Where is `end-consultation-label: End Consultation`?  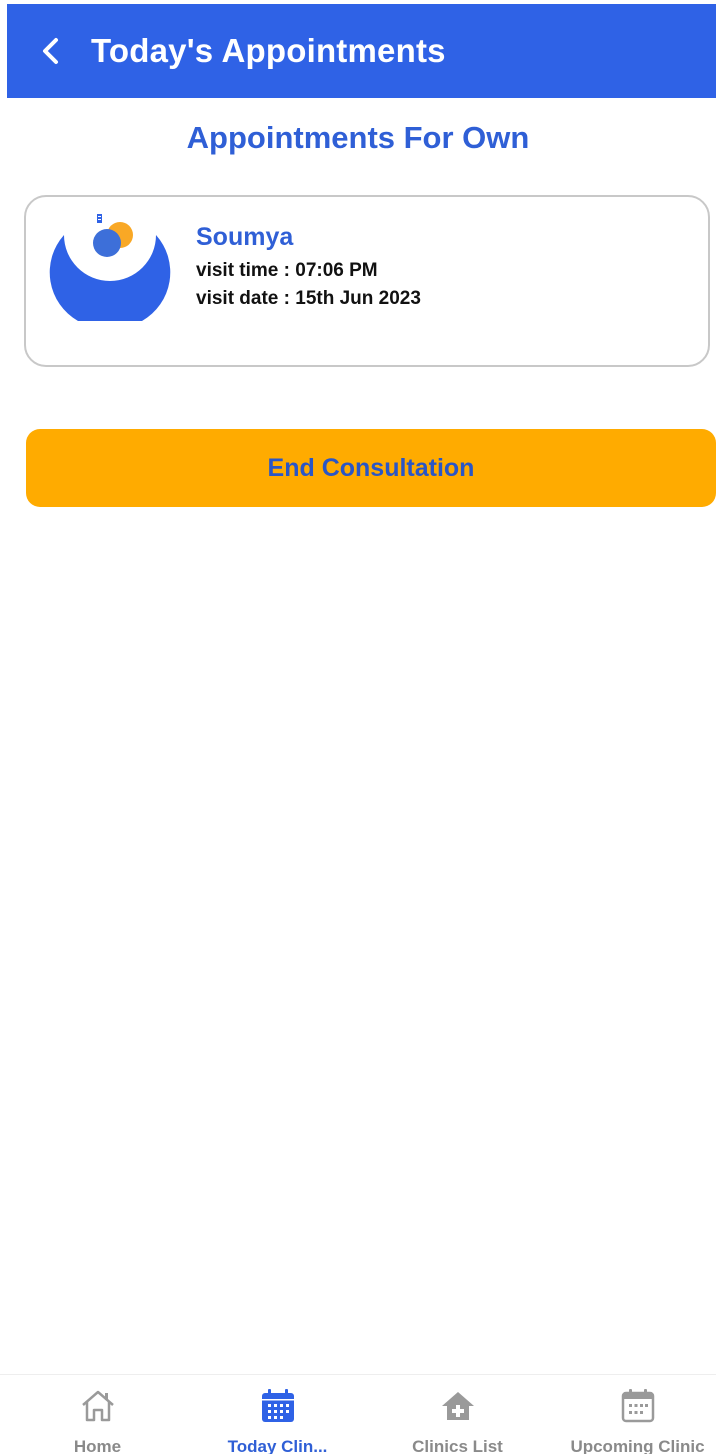
end-consultation-label: End Consultation is located at coordinates (371, 467).